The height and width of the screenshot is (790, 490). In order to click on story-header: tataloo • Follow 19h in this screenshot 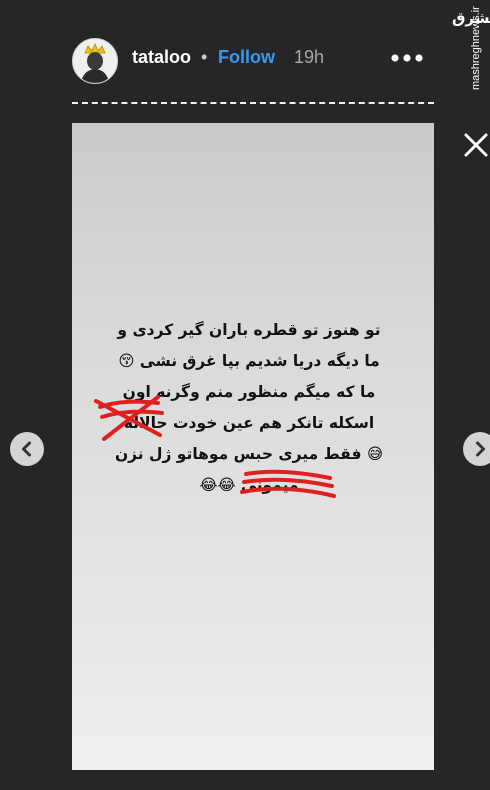, I will do `click(253, 60)`.